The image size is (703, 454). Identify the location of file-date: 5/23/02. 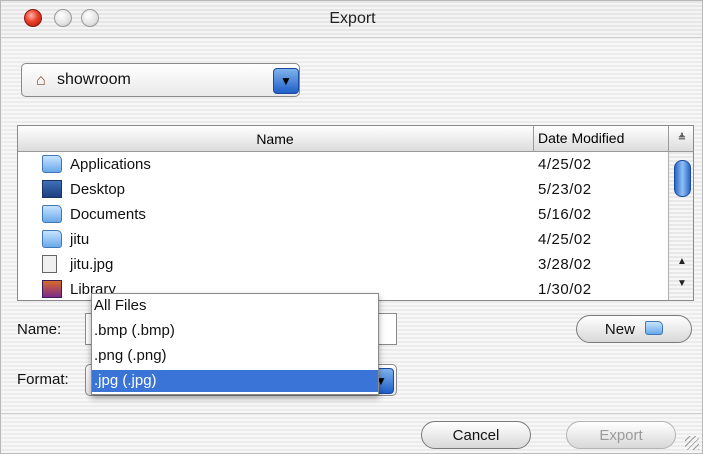
(565, 189).